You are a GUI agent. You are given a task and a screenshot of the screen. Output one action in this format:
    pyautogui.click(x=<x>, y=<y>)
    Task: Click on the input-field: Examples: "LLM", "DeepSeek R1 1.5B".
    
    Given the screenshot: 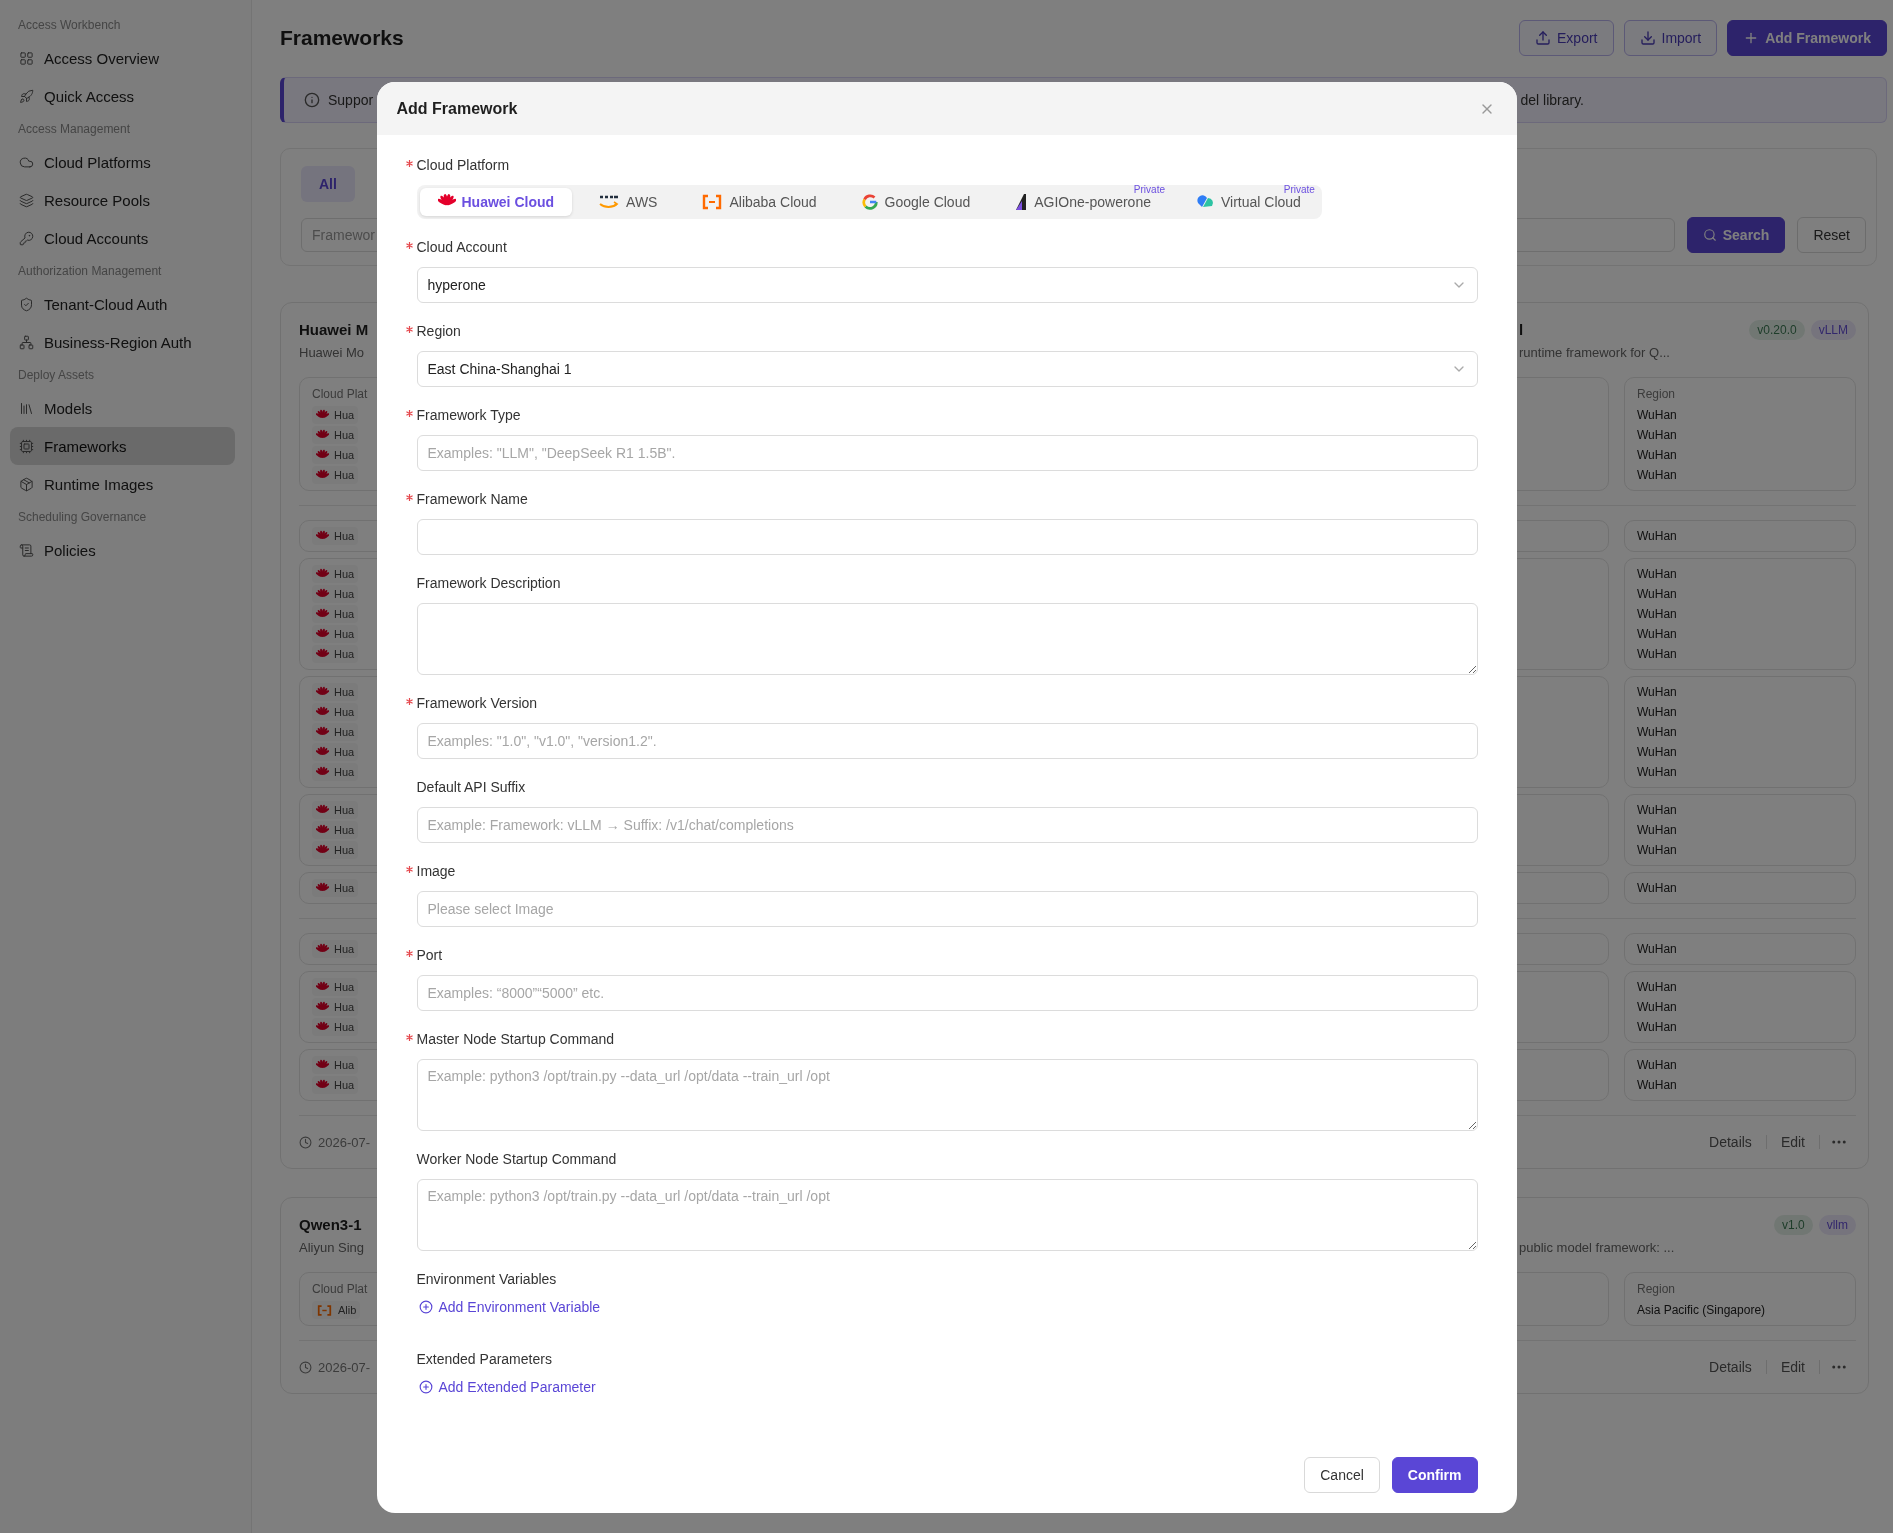 What is the action you would take?
    pyautogui.click(x=947, y=453)
    